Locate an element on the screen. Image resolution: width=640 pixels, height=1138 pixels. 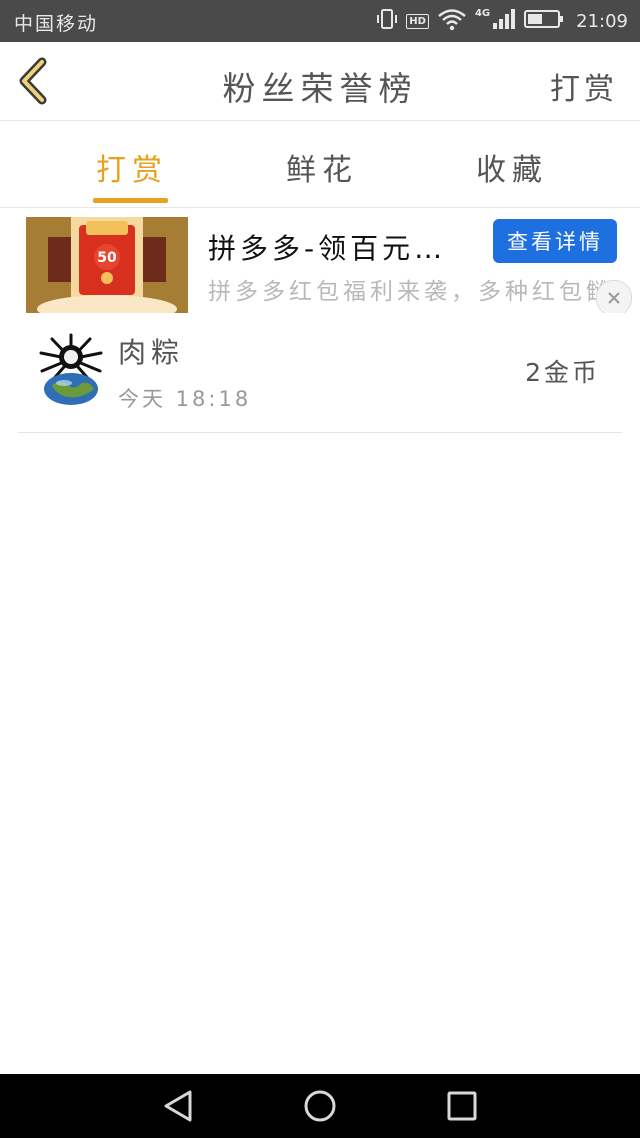
status-bar: 中国移动 HD 4G 21:09 is located at coordinates (320, 21).